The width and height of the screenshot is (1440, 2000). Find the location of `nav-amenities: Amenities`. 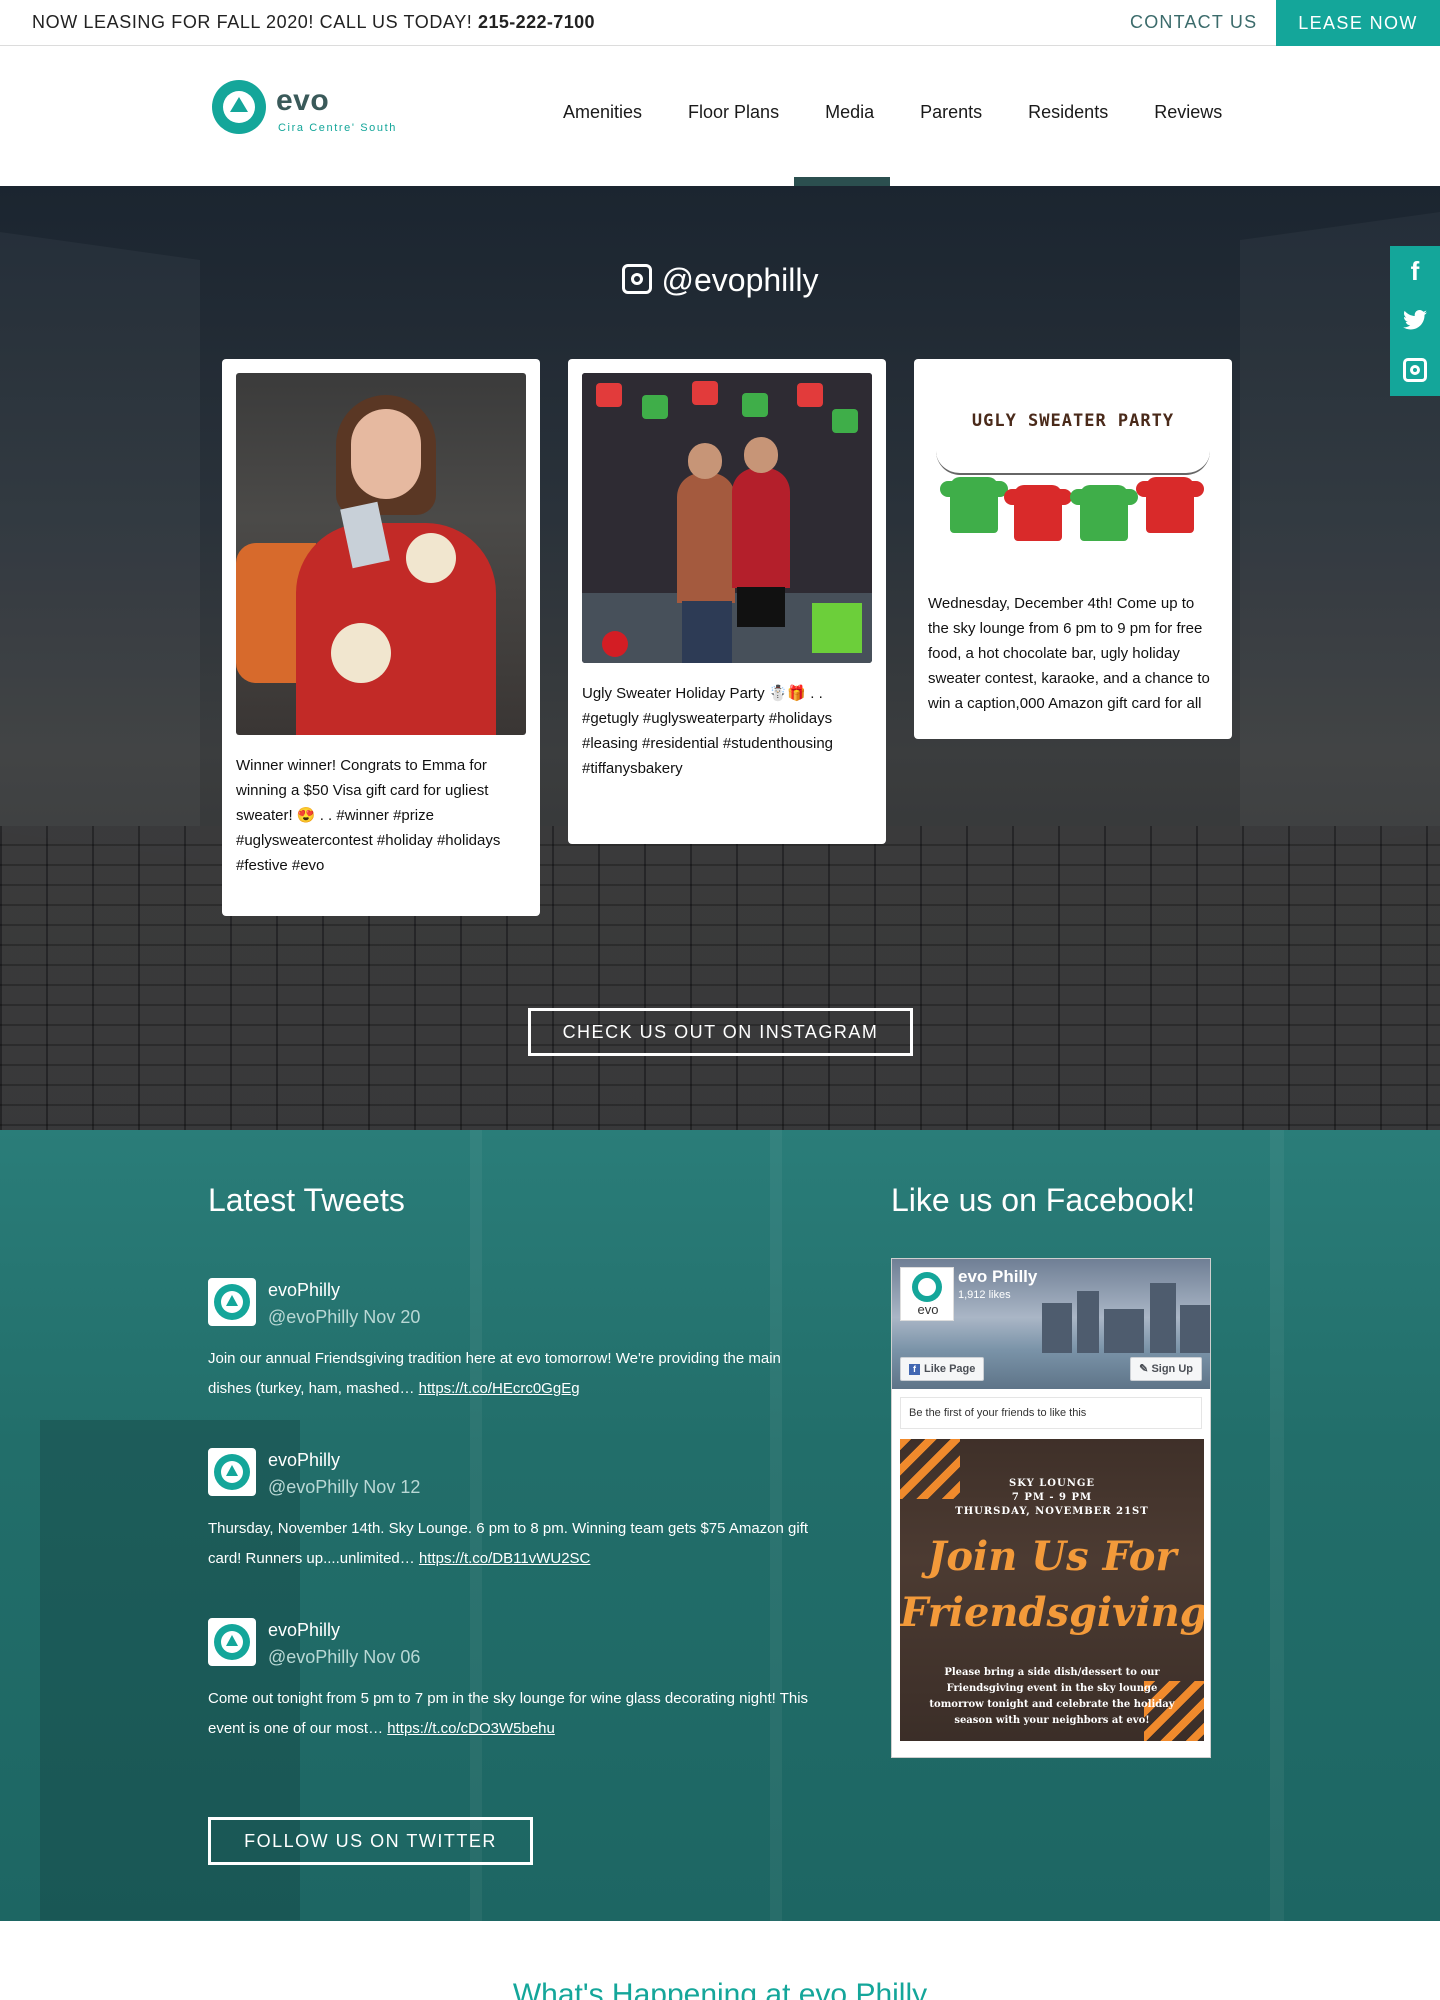

nav-amenities: Amenities is located at coordinates (602, 112).